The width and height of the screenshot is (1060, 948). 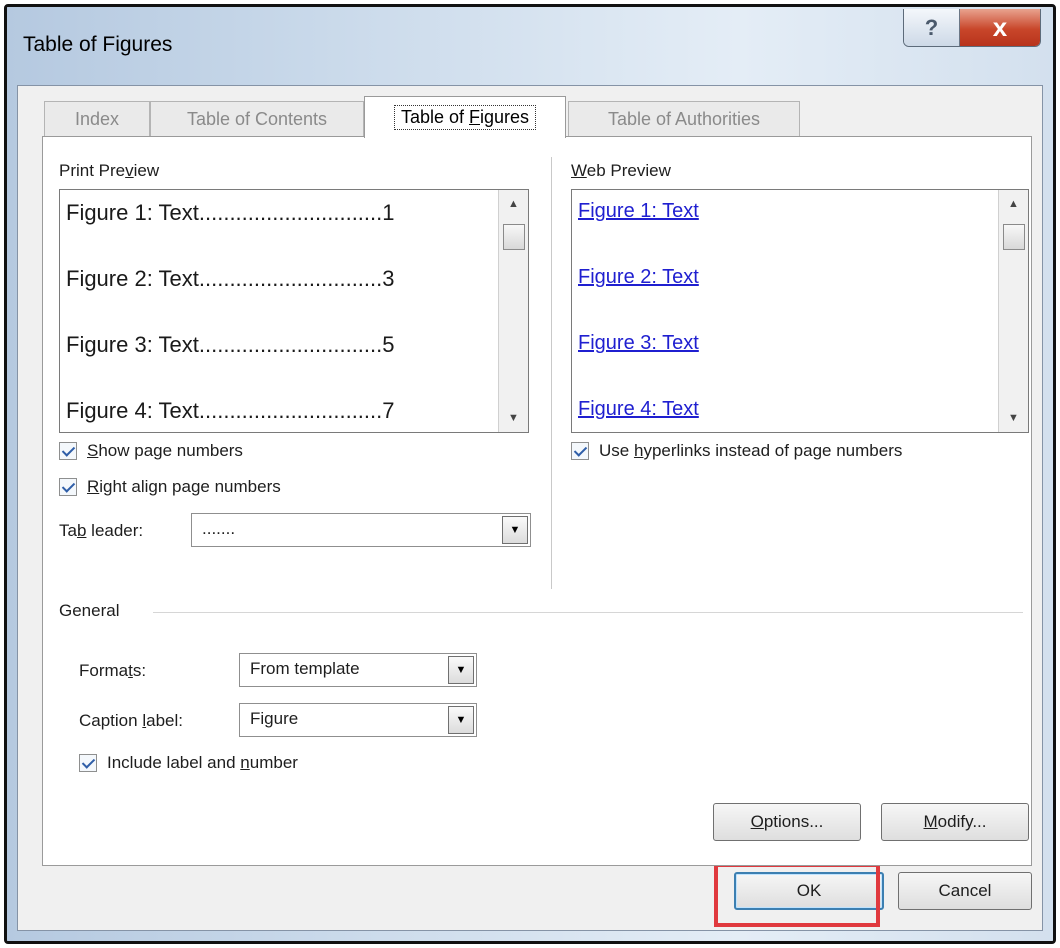 I want to click on tab-table-of-figures: Table of Figures, so click(x=465, y=117).